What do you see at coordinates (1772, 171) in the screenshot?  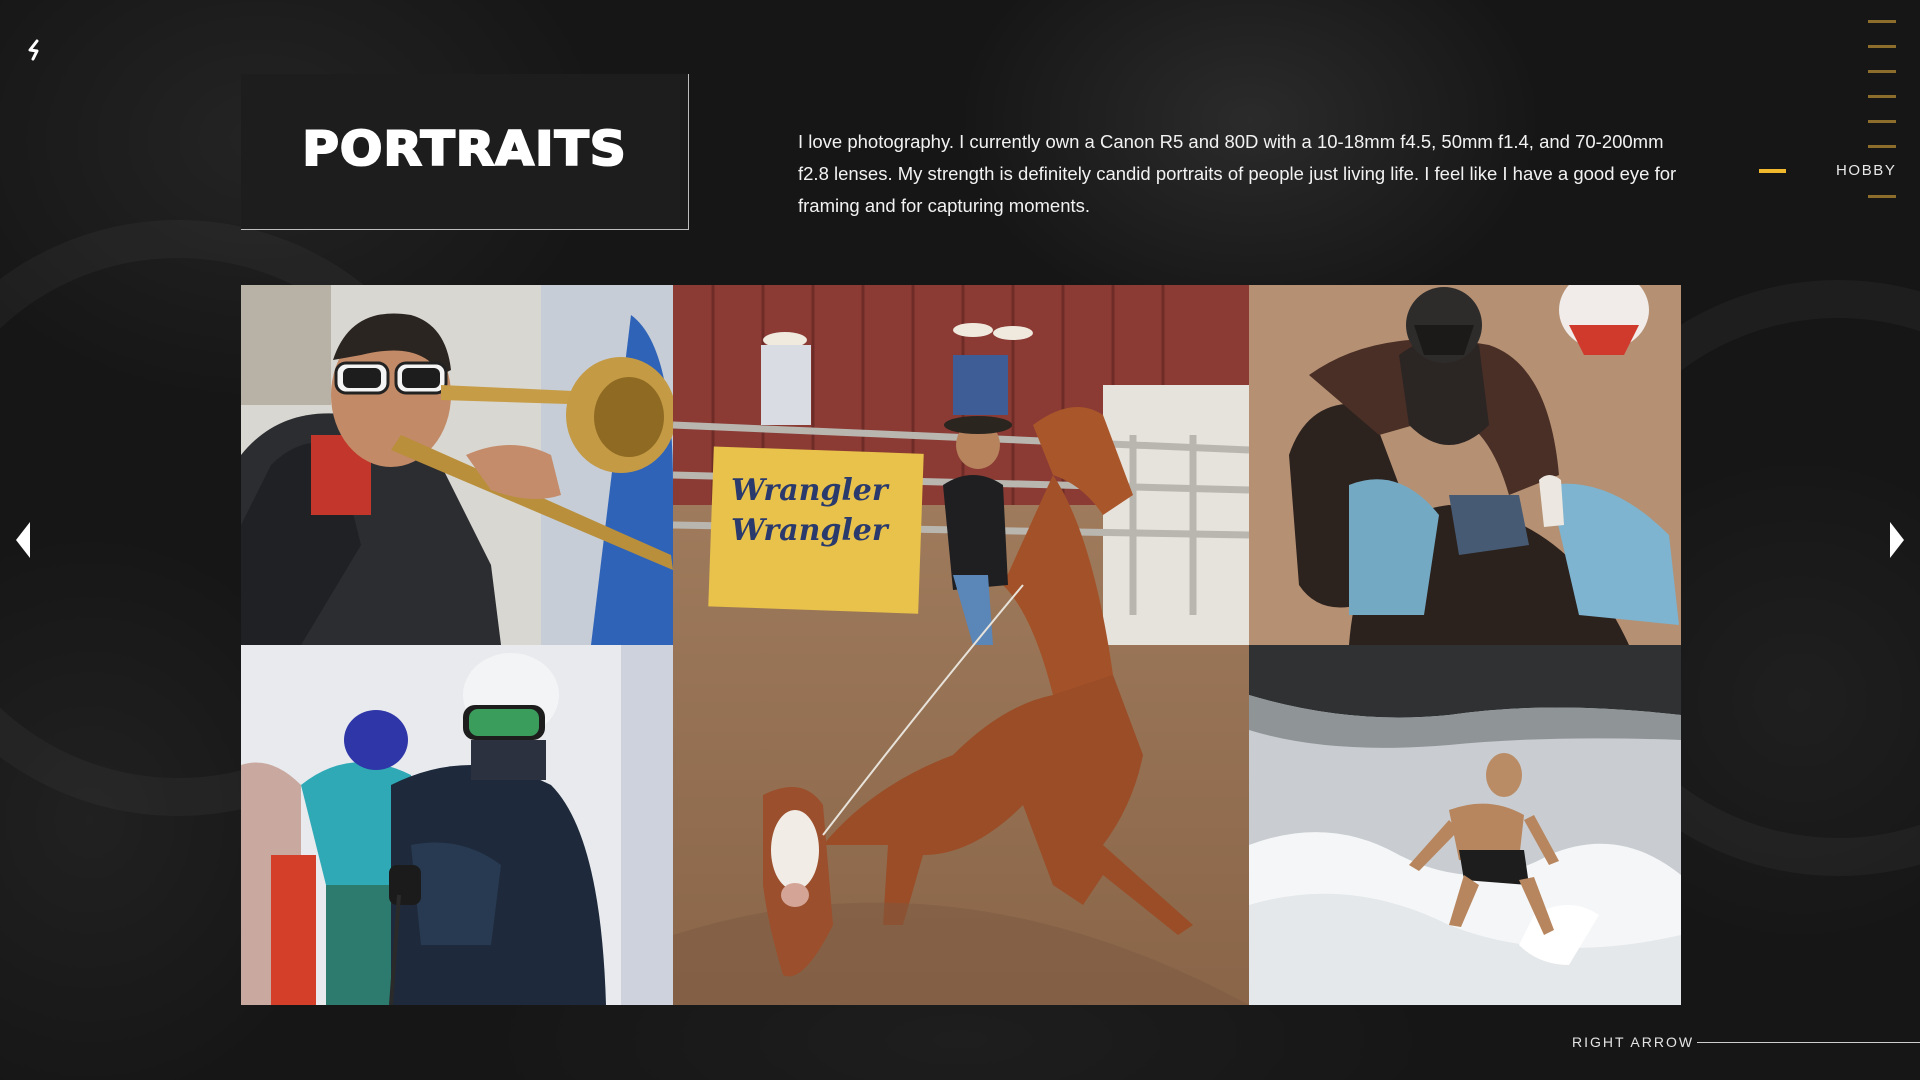 I see `nav-active-indicator` at bounding box center [1772, 171].